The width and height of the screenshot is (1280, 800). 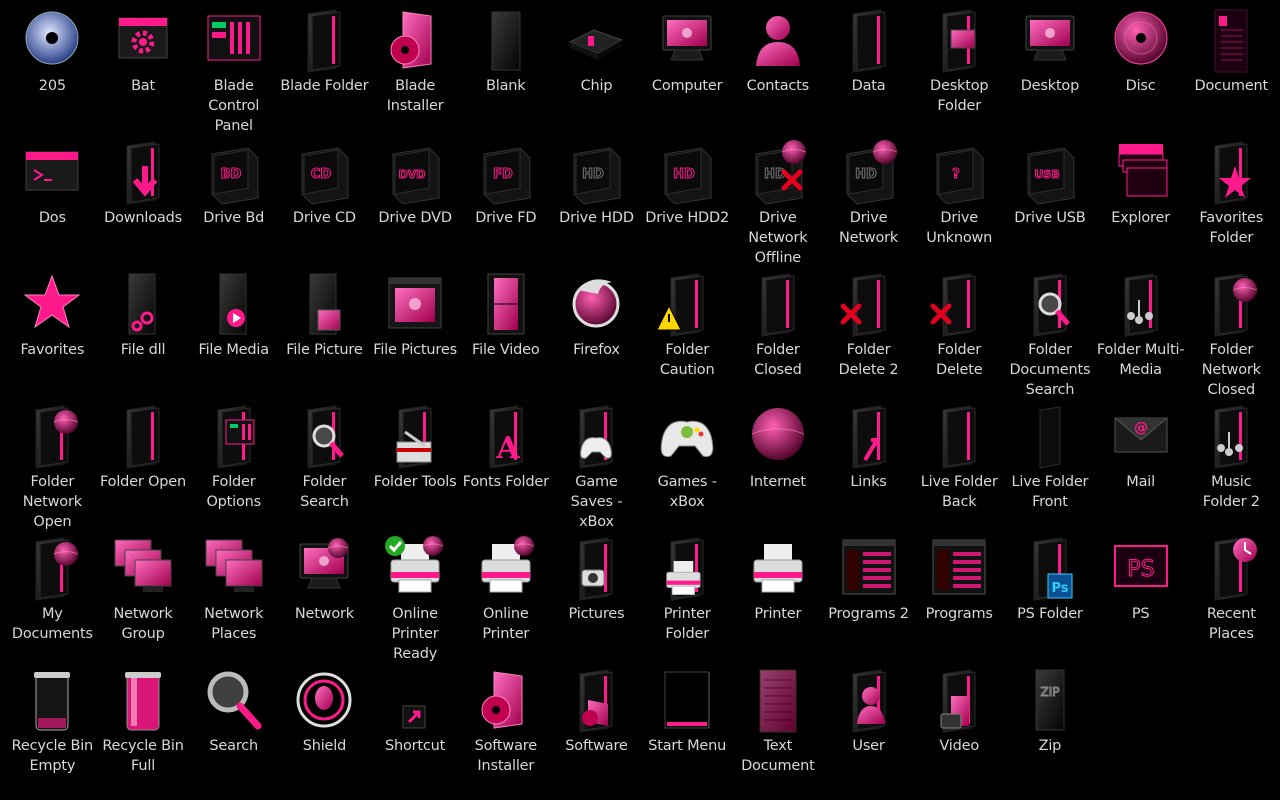 I want to click on zip-icon: ZIP, so click(x=1050, y=701).